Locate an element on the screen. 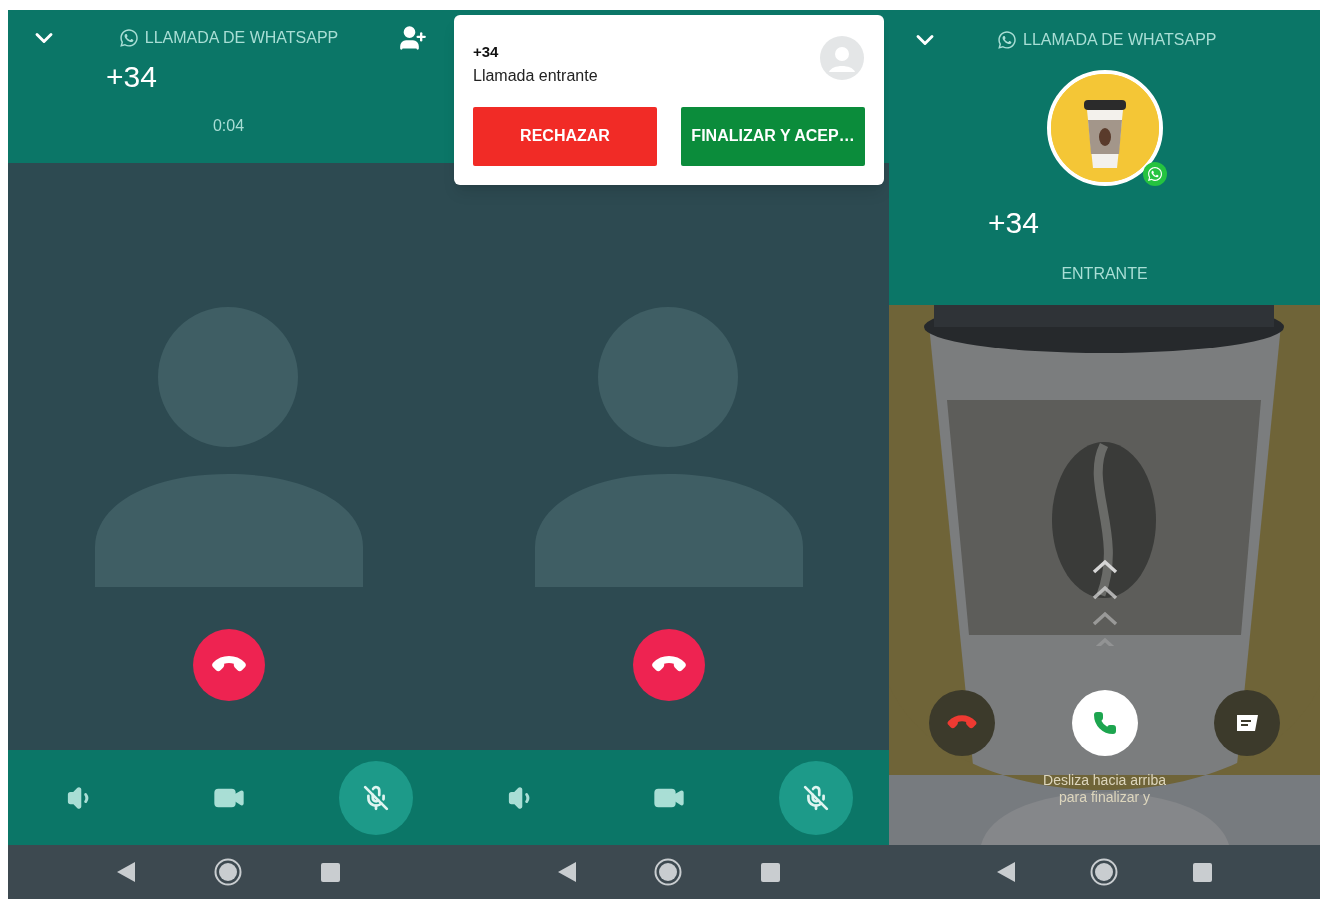 This screenshot has height=899, width=1320. notification-text: Llamada entrante is located at coordinates (535, 75).